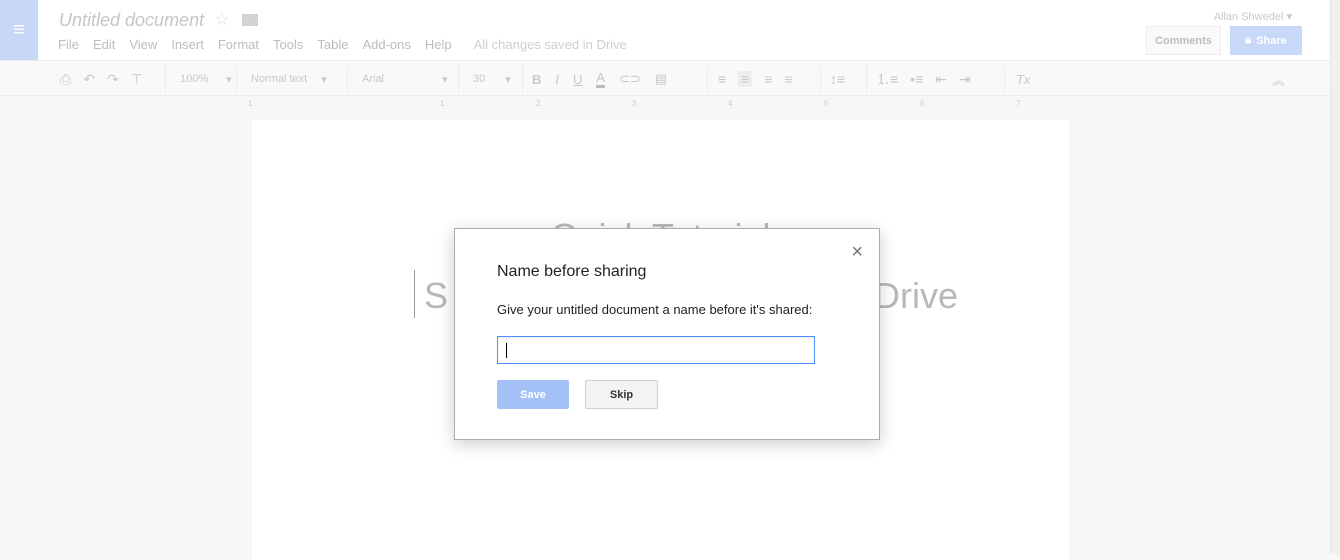  What do you see at coordinates (19, 30) in the screenshot?
I see `docs-home-icon: ≡` at bounding box center [19, 30].